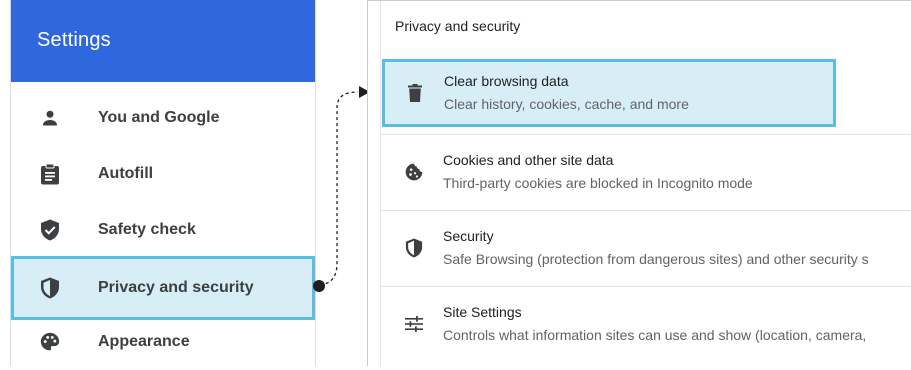  What do you see at coordinates (176, 287) in the screenshot?
I see `sidebar-item-label: Privacy and security` at bounding box center [176, 287].